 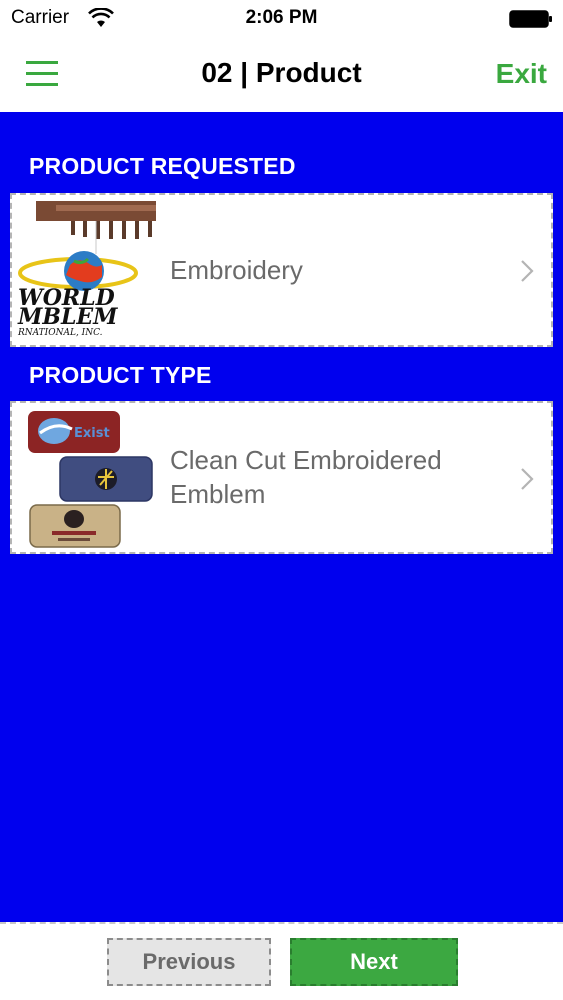 What do you see at coordinates (218, 494) in the screenshot?
I see `product-type-value-line2: Emblem` at bounding box center [218, 494].